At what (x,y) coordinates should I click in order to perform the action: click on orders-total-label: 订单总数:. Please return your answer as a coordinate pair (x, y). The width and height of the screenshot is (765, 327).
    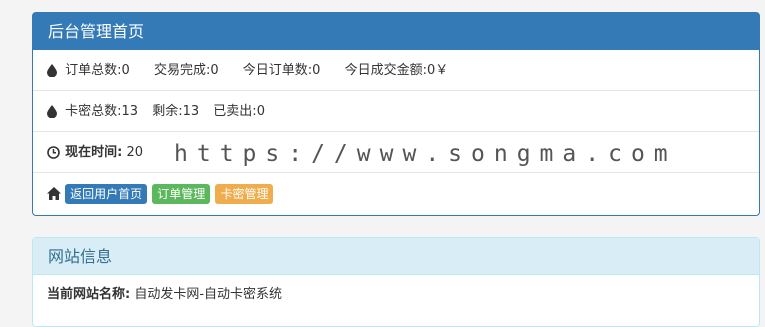
    Looking at the image, I should click on (93, 70).